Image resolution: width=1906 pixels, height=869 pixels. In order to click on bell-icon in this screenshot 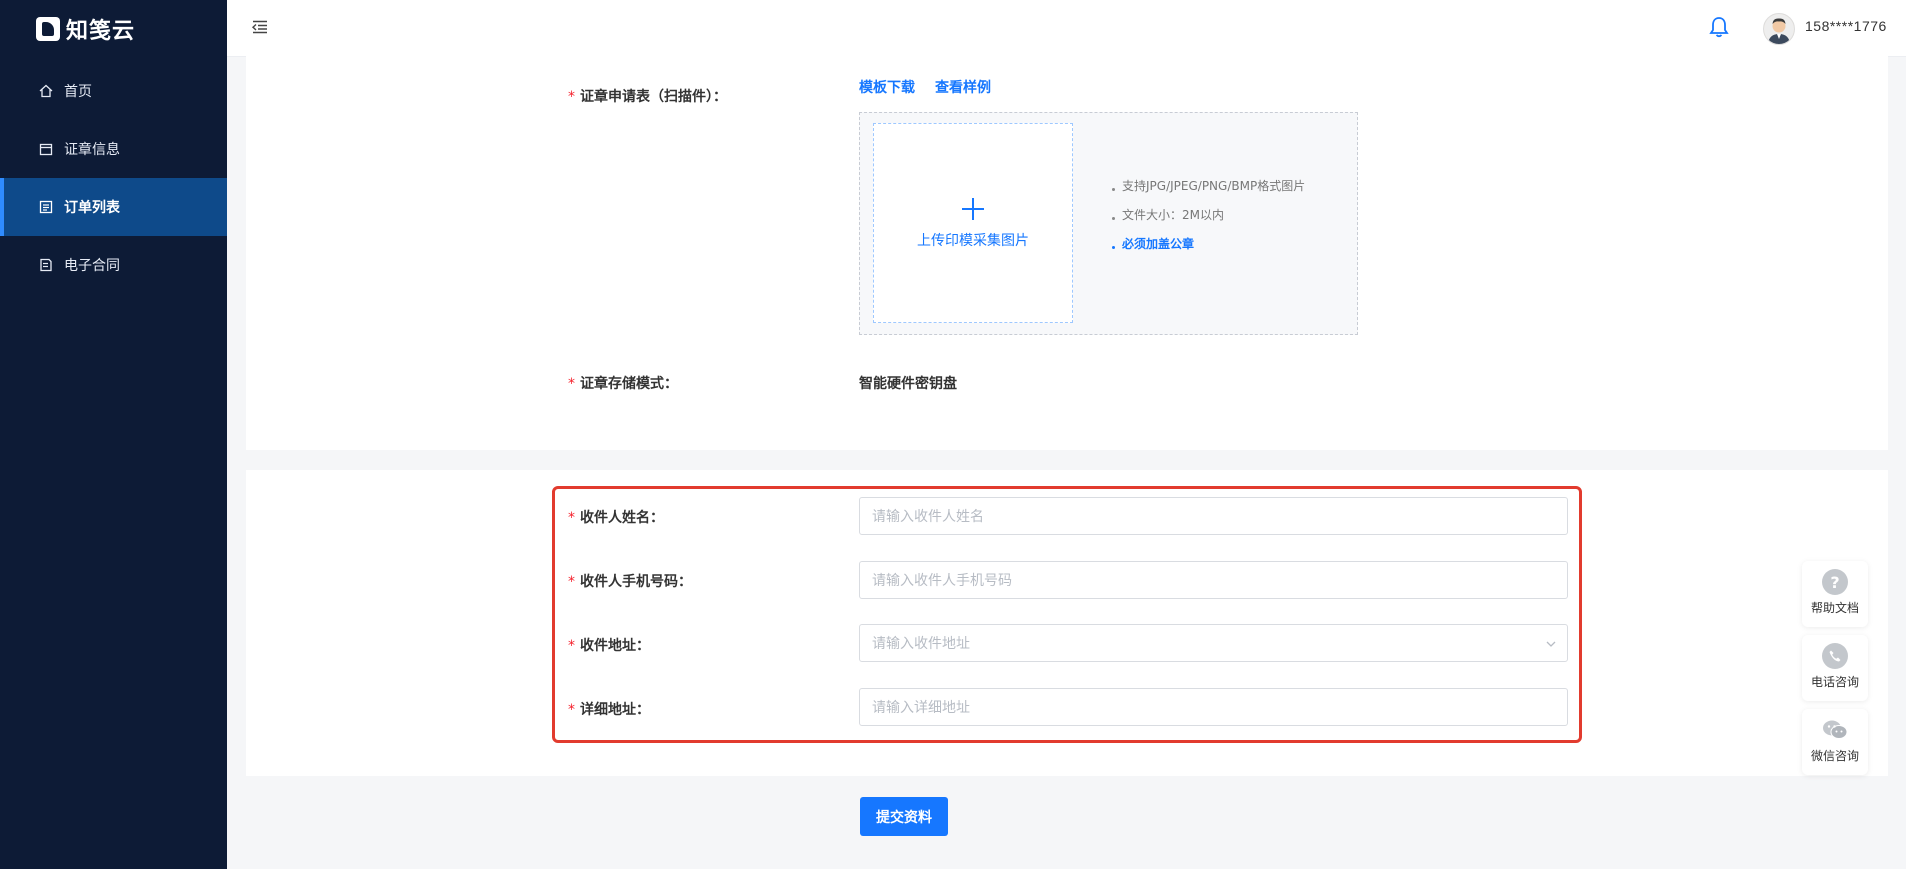, I will do `click(1720, 28)`.